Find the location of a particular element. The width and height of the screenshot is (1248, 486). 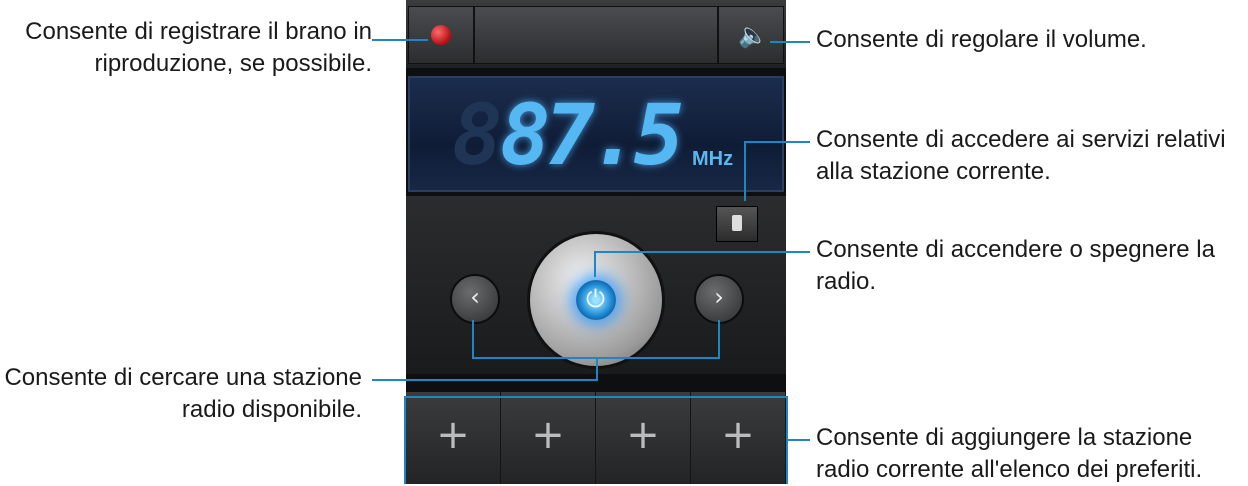

leader-line-search is located at coordinates (485, 380).